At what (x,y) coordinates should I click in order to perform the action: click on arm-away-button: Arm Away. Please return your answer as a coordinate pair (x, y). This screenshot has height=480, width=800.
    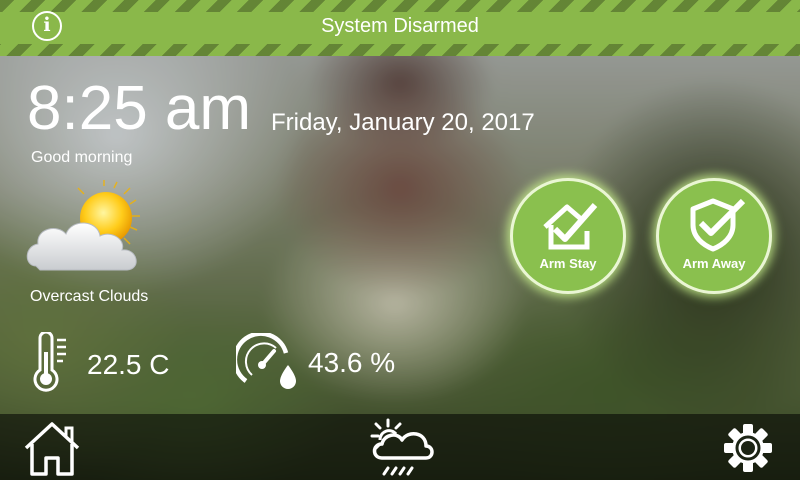
    Looking at the image, I should click on (714, 236).